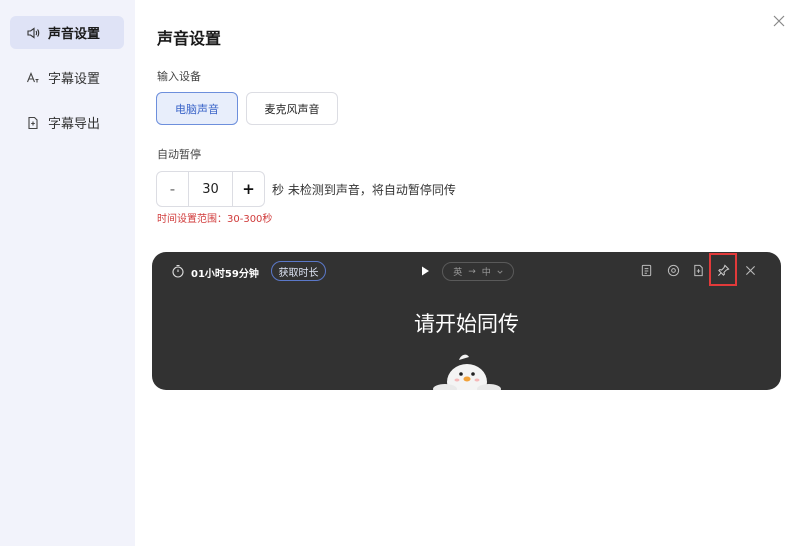  I want to click on sidebar-item-label: 字幕设置, so click(74, 79).